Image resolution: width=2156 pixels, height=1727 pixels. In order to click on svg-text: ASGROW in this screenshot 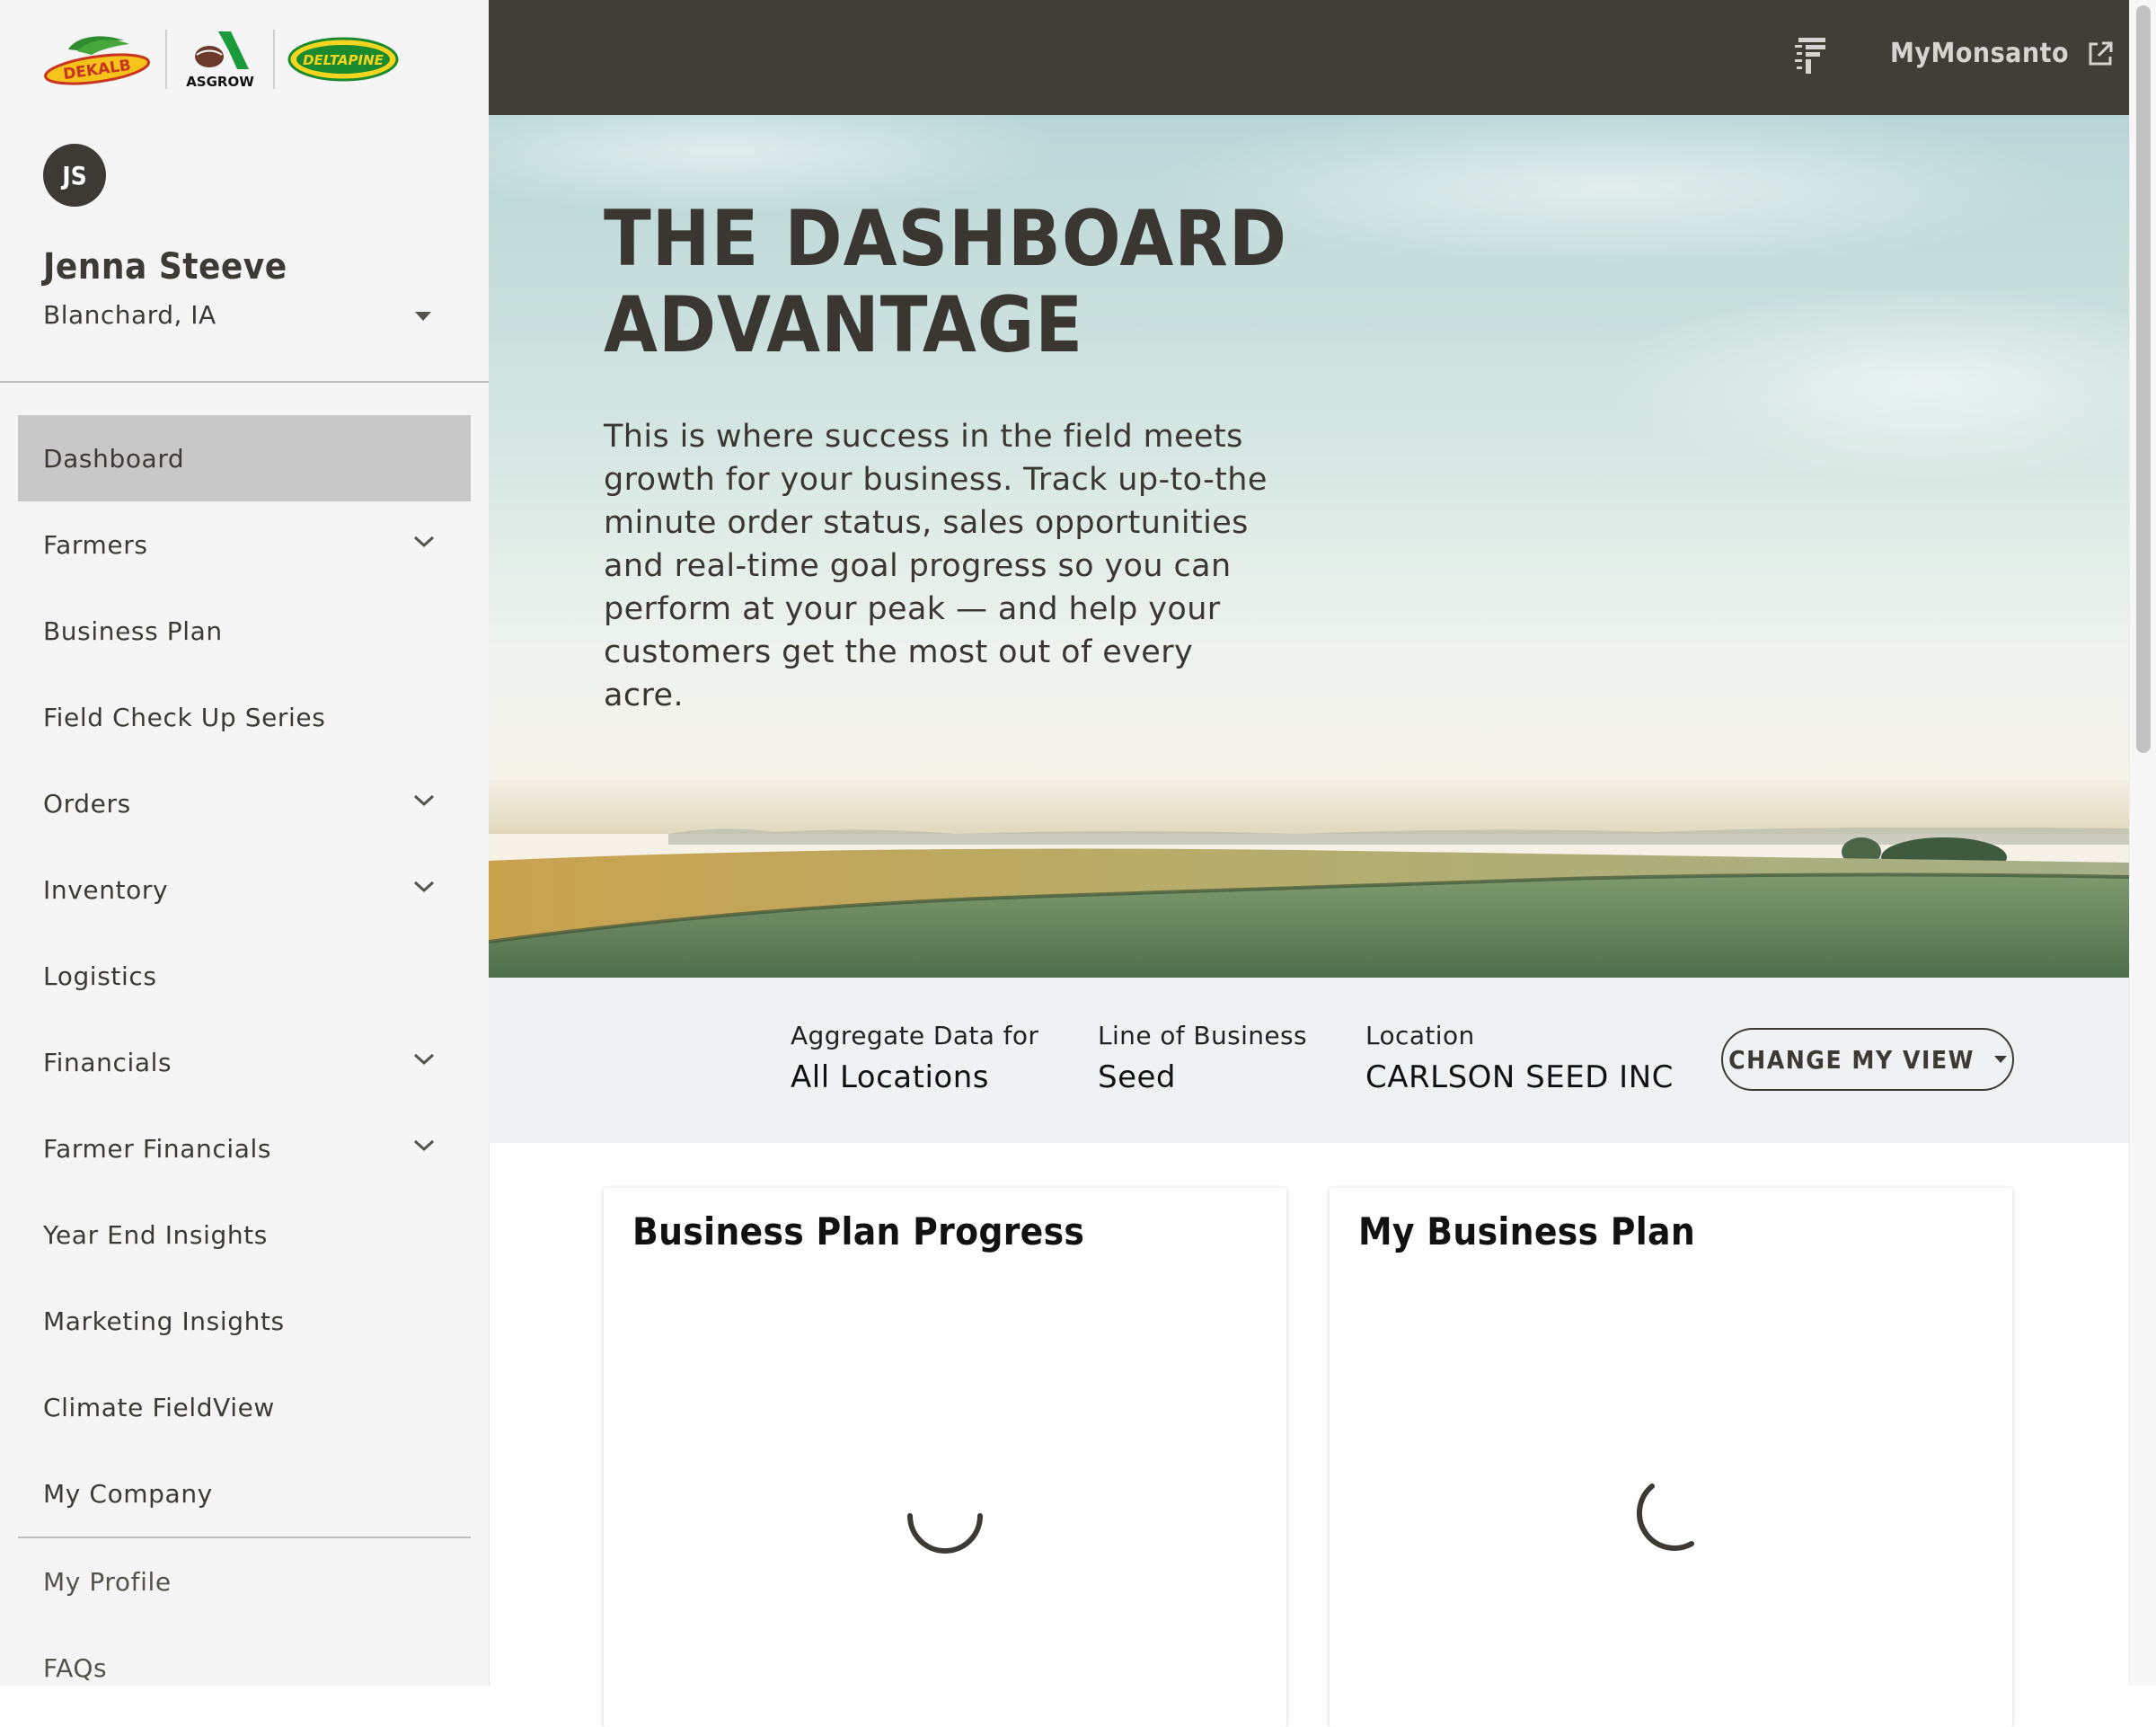, I will do `click(220, 82)`.